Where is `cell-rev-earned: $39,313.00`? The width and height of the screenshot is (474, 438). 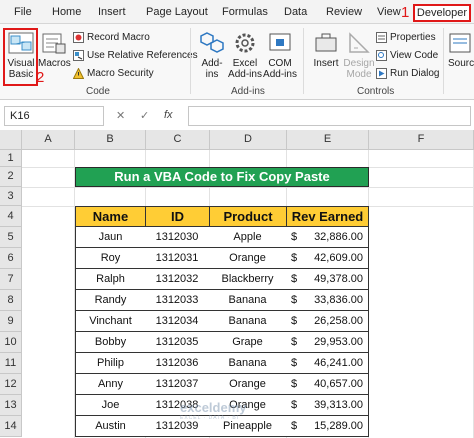 cell-rev-earned: $39,313.00 is located at coordinates (327, 405).